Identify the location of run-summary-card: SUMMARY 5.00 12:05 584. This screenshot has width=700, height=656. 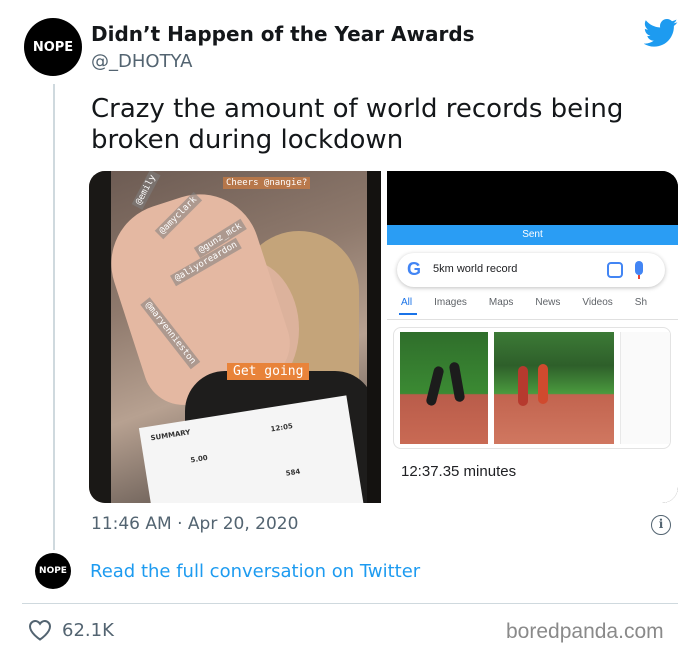
(252, 449).